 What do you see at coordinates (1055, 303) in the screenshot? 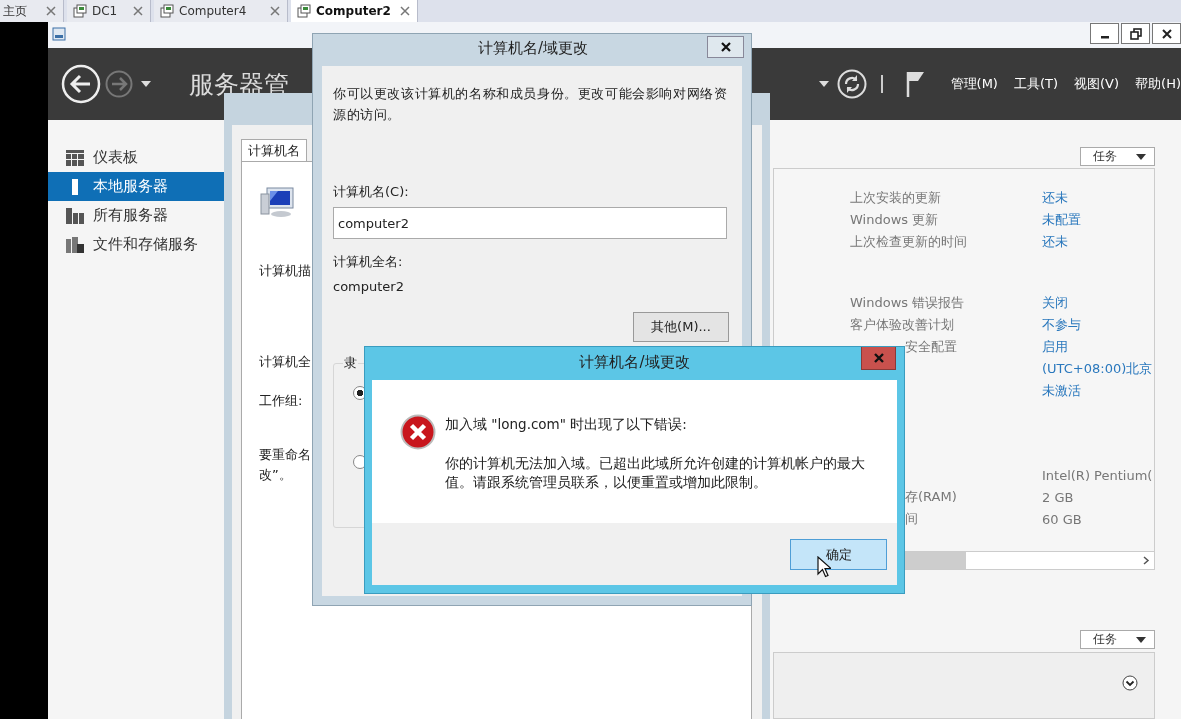
I see `property-link: 关闭` at bounding box center [1055, 303].